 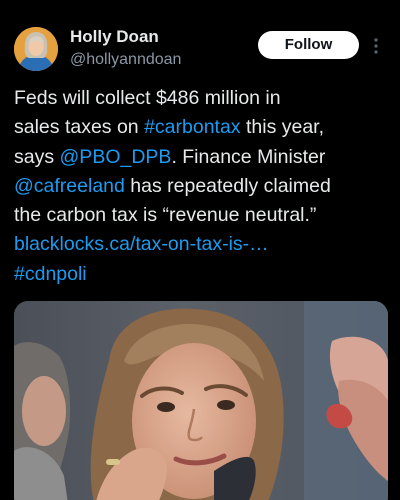 I want to click on tweet-text-line: @cafreeland has repeatedly claimed, so click(x=202, y=186).